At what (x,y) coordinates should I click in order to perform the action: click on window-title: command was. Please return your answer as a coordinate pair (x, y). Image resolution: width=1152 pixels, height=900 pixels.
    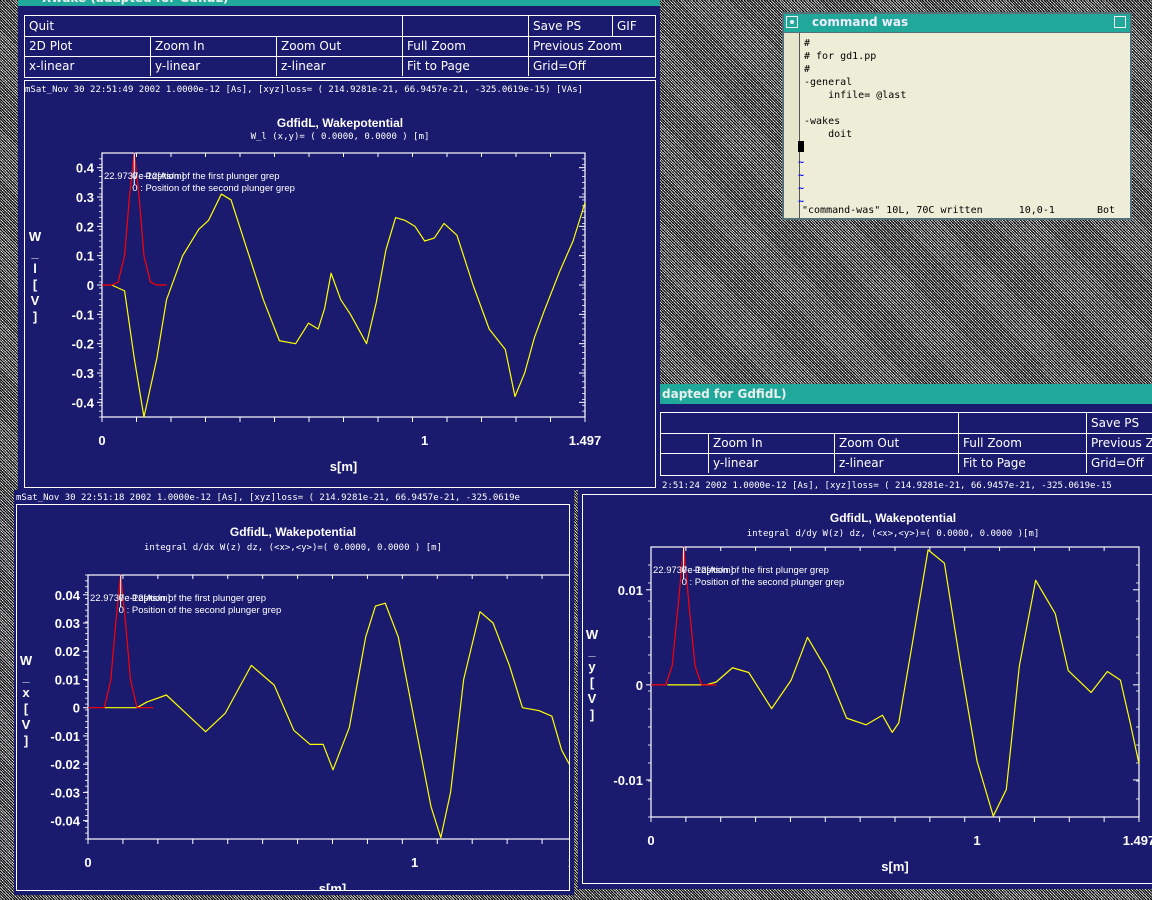
    Looking at the image, I should click on (860, 22).